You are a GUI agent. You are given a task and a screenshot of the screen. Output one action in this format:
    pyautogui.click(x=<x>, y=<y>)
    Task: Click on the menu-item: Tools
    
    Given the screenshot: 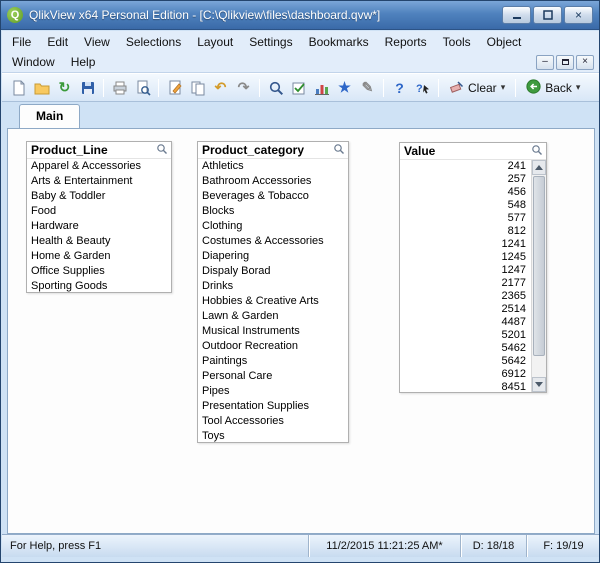 What is the action you would take?
    pyautogui.click(x=457, y=42)
    